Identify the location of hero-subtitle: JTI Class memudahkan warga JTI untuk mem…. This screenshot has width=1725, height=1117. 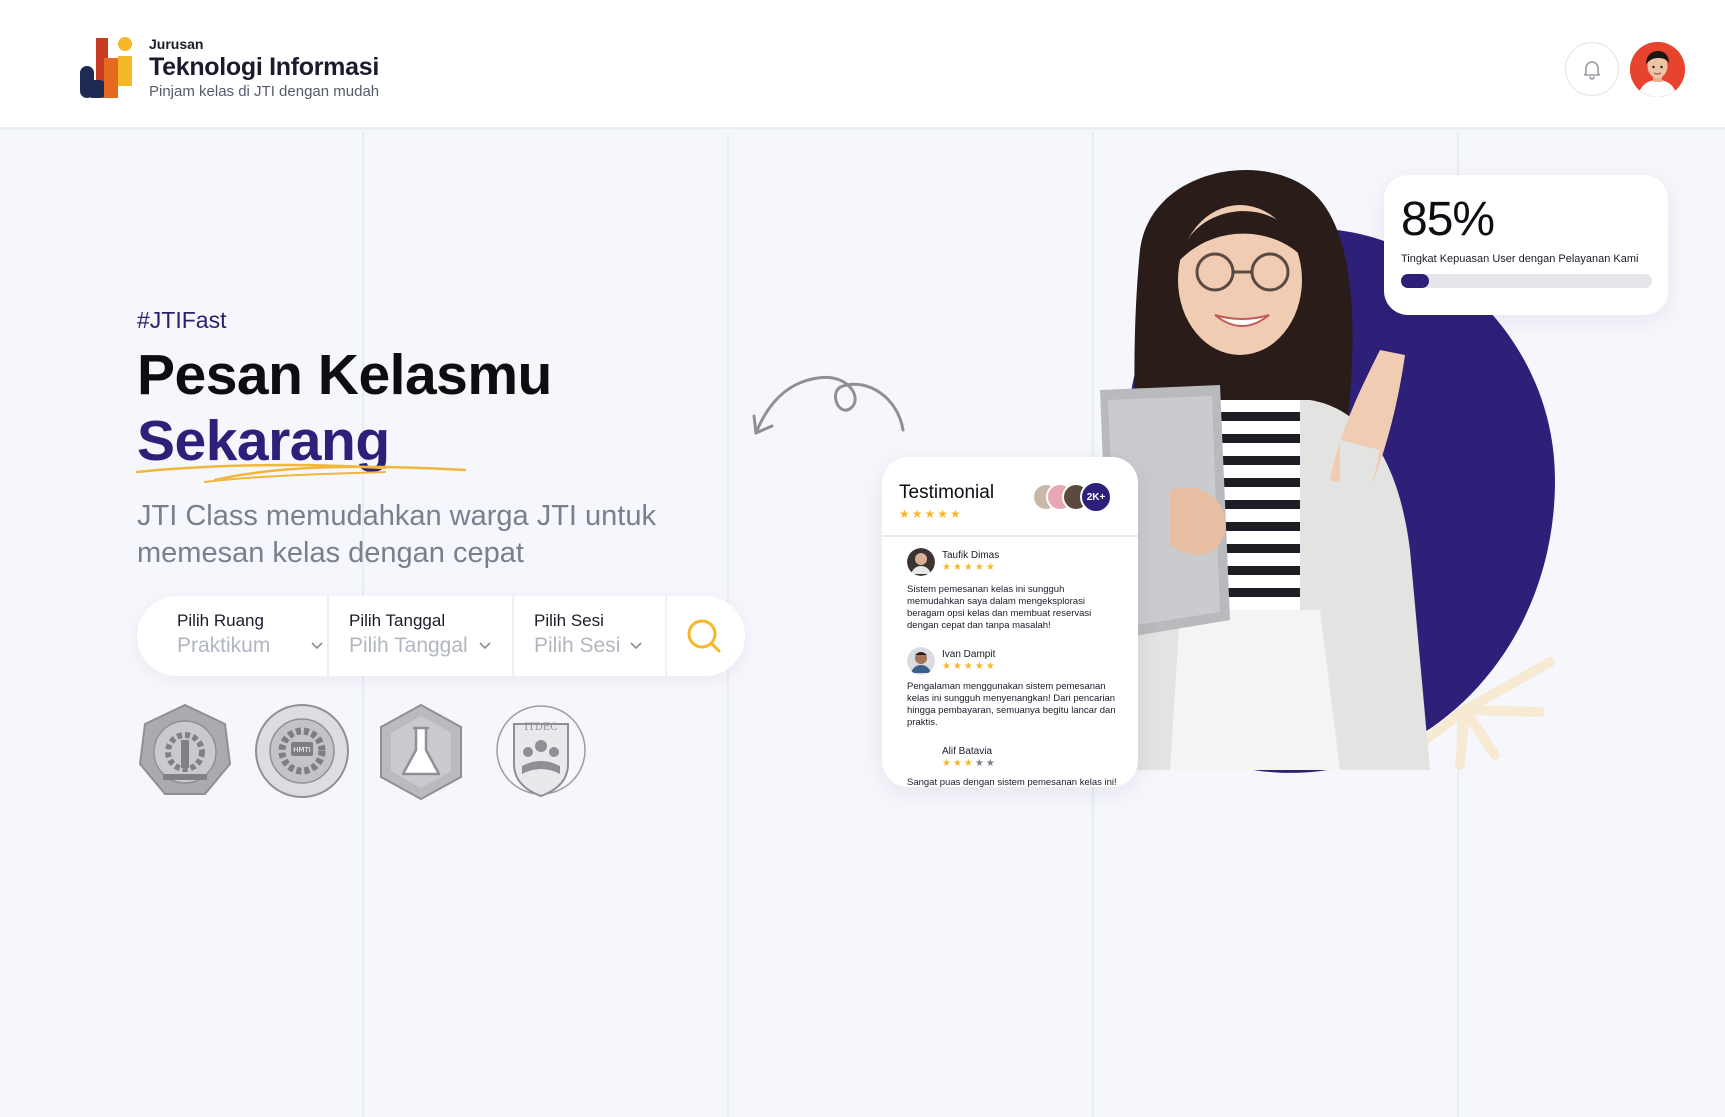
(396, 534).